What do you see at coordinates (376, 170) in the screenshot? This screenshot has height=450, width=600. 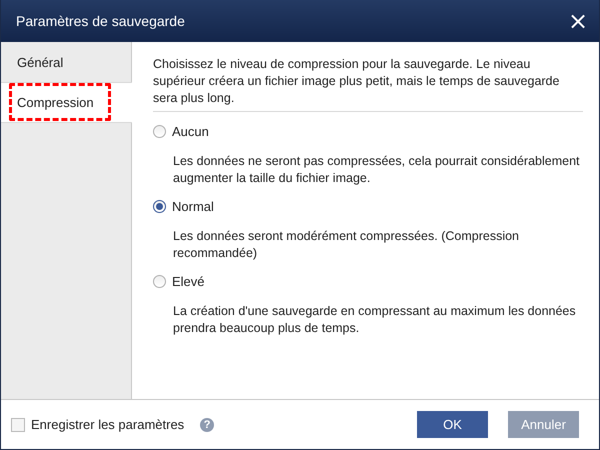 I see `option-description: Les données ne seront pas compressées, cela pourrait considérablement augmenter la taille du fichier image.` at bounding box center [376, 170].